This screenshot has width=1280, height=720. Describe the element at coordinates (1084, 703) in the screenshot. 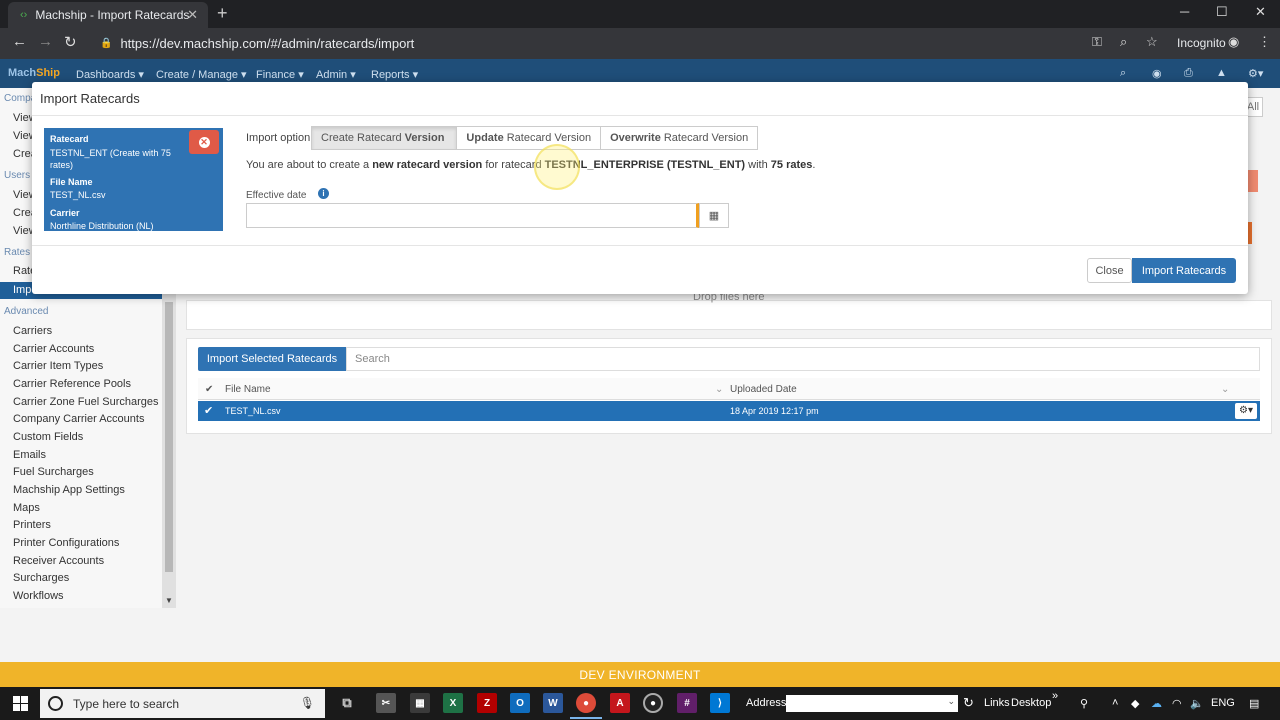

I see `people-icon: ⚲` at that location.